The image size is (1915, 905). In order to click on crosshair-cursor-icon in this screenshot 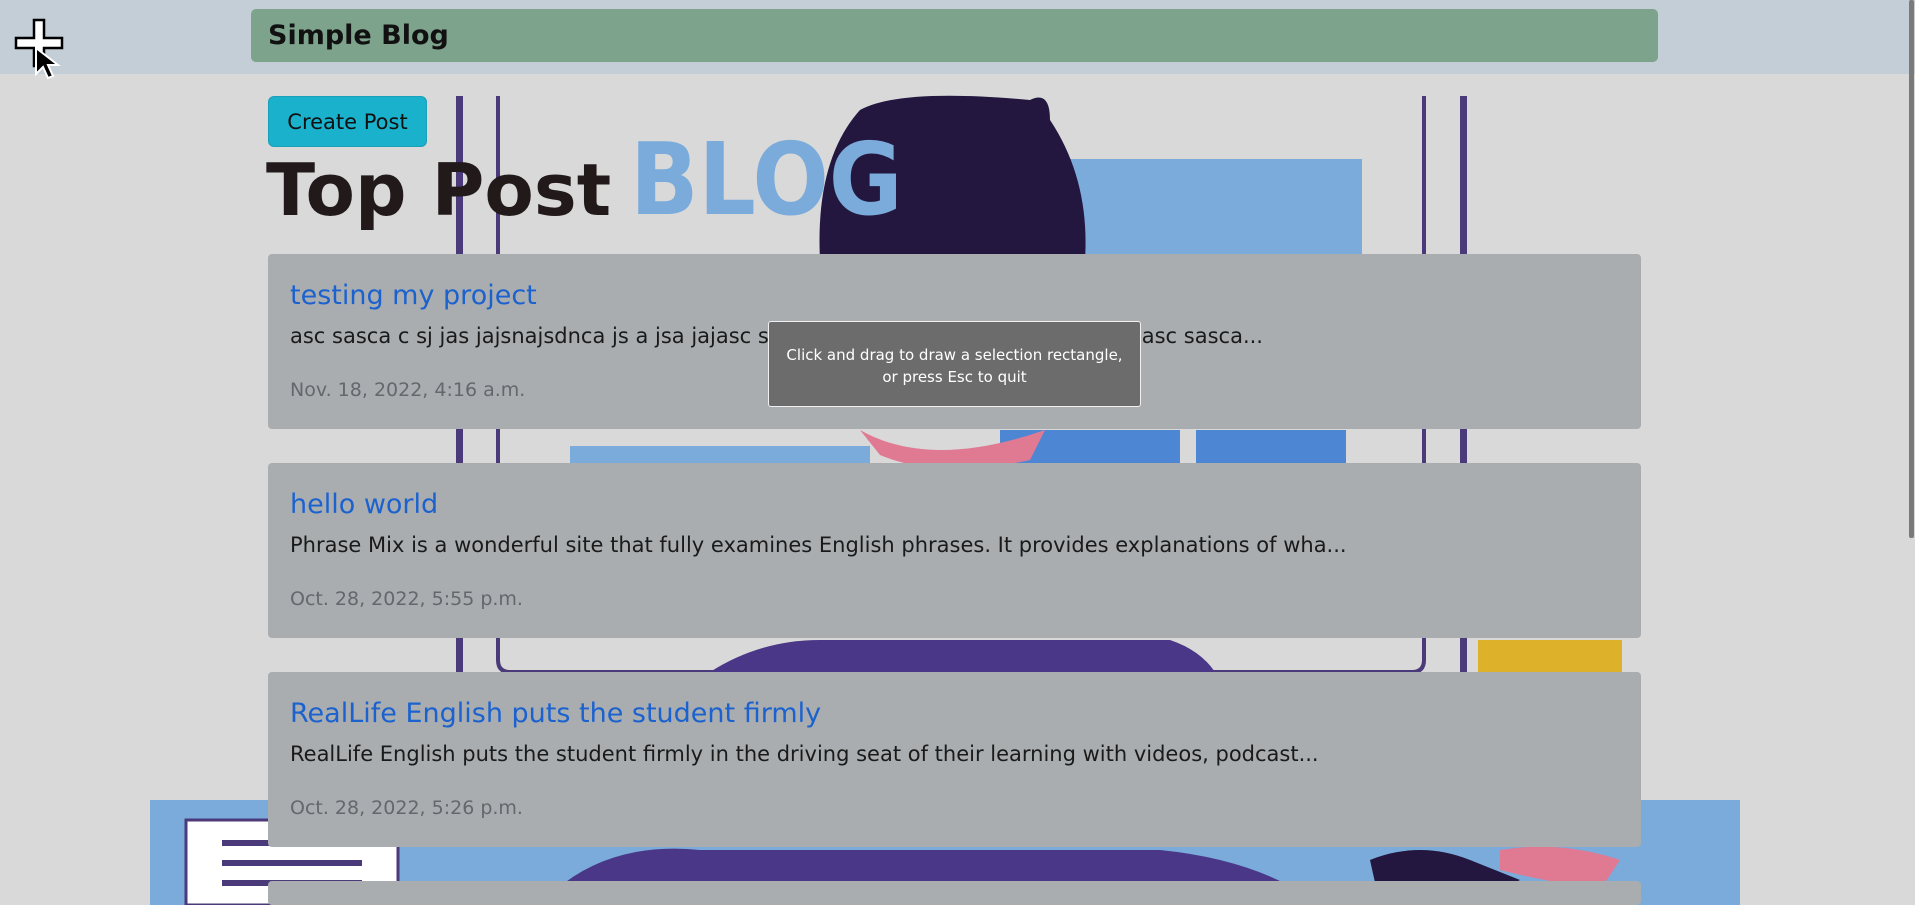, I will do `click(39, 49)`.